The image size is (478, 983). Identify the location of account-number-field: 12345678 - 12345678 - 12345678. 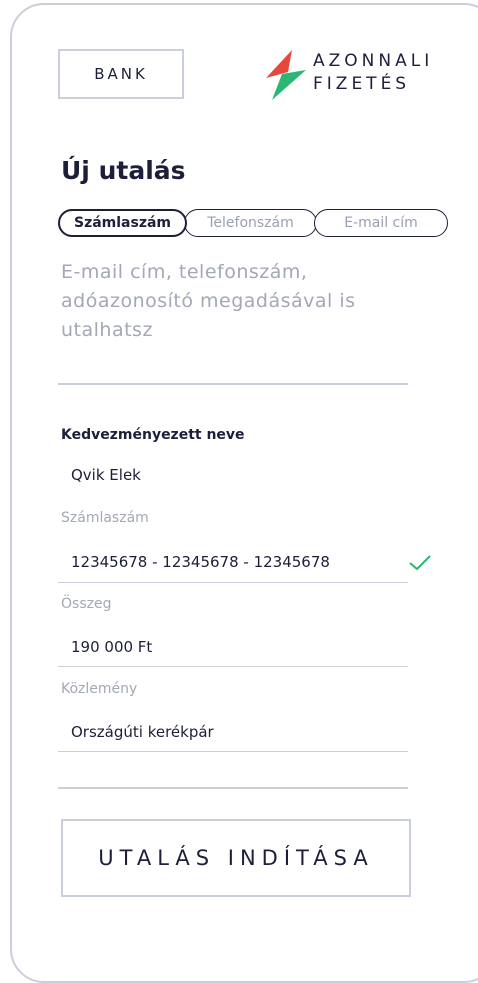
(200, 562).